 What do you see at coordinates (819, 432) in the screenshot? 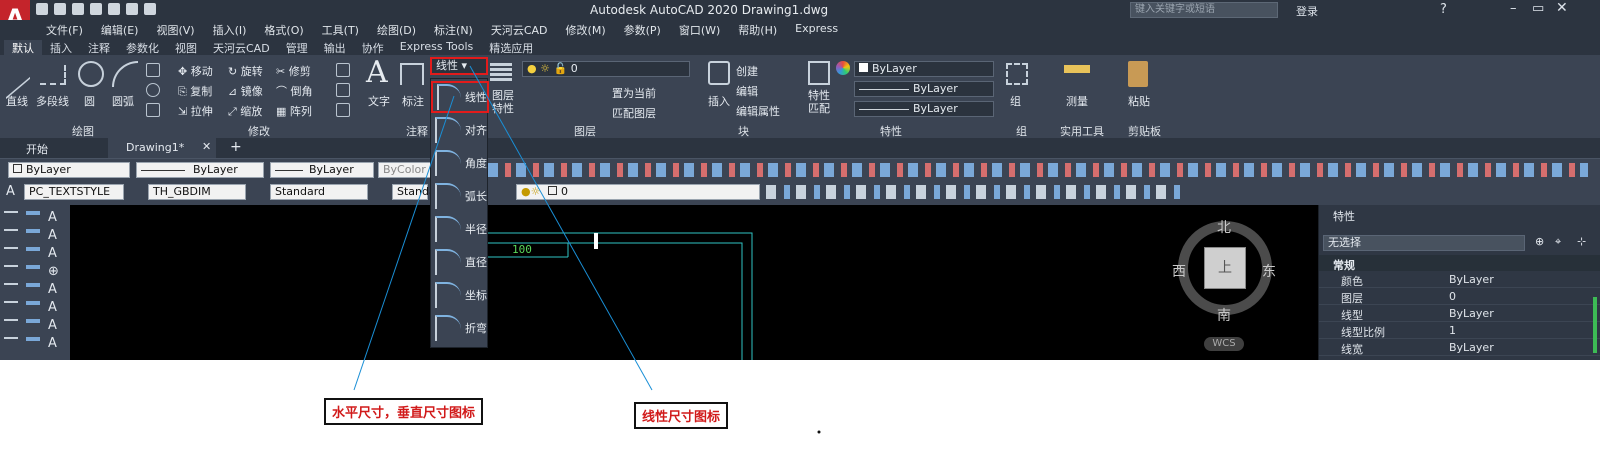
I see `stray-dot` at bounding box center [819, 432].